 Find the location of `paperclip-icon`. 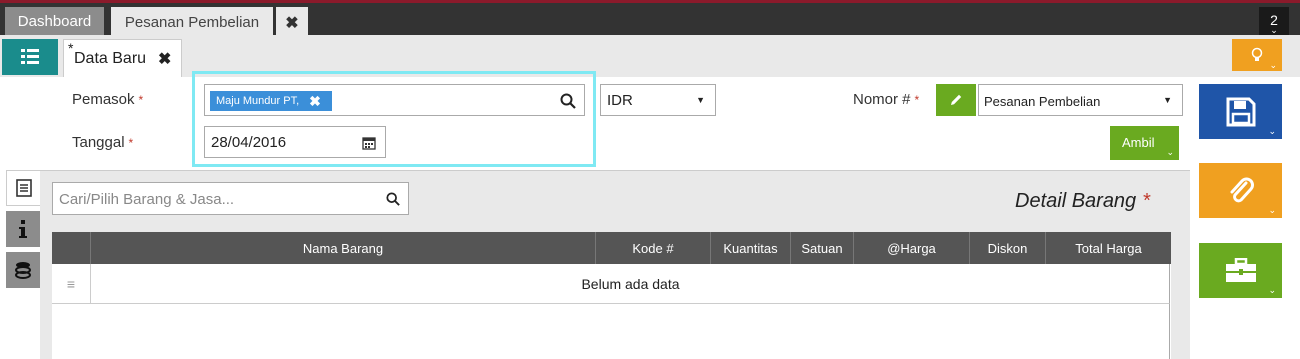

paperclip-icon is located at coordinates (1242, 189).